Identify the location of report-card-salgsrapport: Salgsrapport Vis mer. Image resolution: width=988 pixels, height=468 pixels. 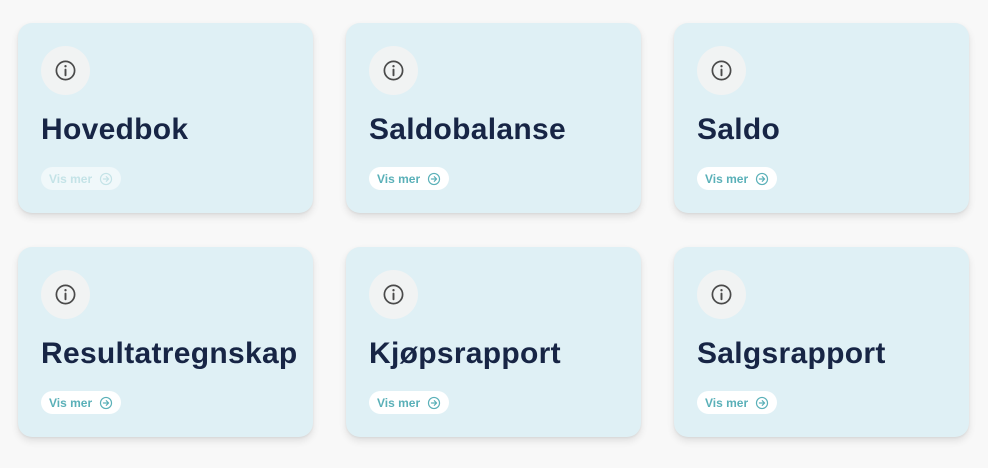
(821, 342).